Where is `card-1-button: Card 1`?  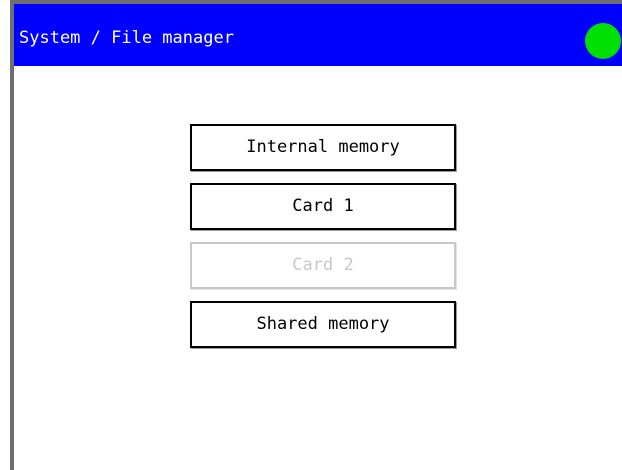 card-1-button: Card 1 is located at coordinates (323, 206).